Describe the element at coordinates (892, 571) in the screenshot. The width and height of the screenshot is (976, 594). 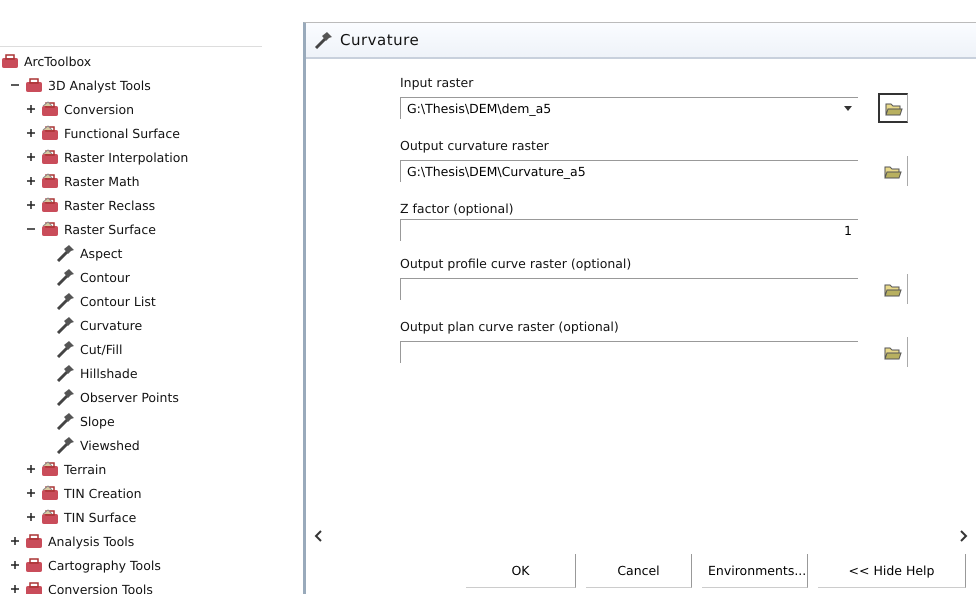
I see `dialog-button: << Hide Help` at that location.